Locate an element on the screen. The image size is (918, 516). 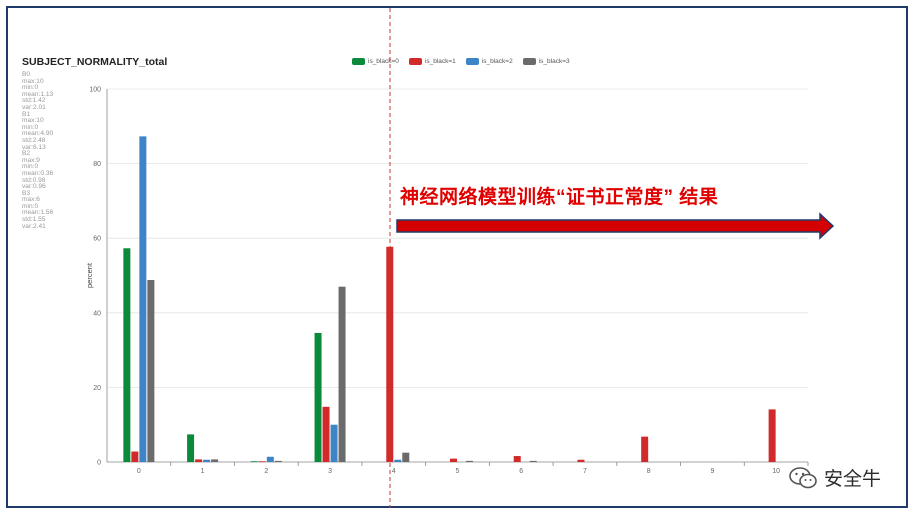
annotation-arrow is located at coordinates (615, 226).